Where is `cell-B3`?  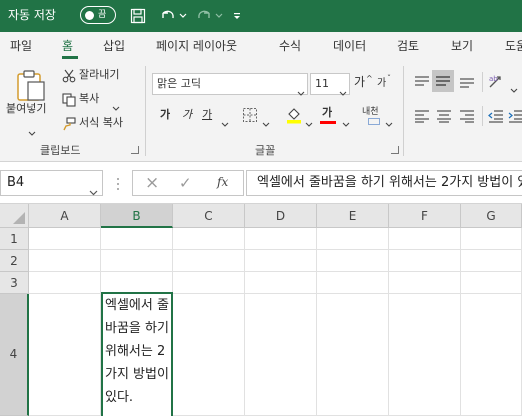
cell-B3 is located at coordinates (137, 283).